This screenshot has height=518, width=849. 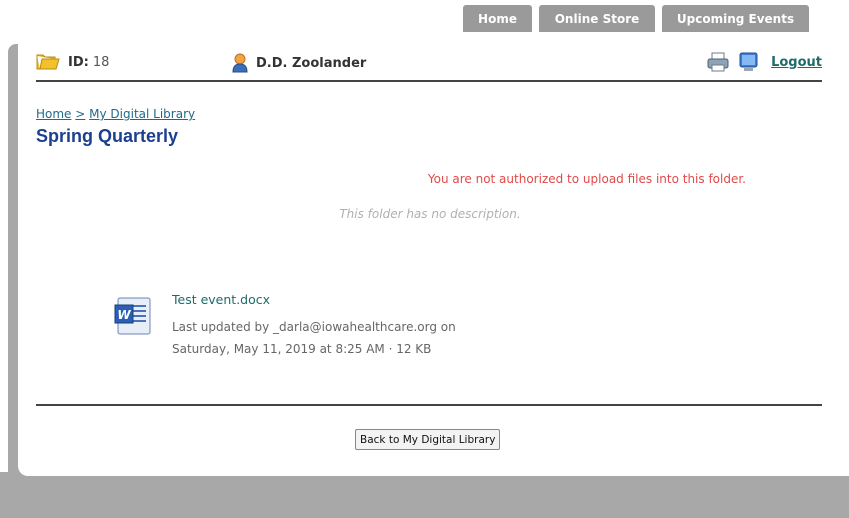 What do you see at coordinates (48, 62) in the screenshot?
I see `folder-icon` at bounding box center [48, 62].